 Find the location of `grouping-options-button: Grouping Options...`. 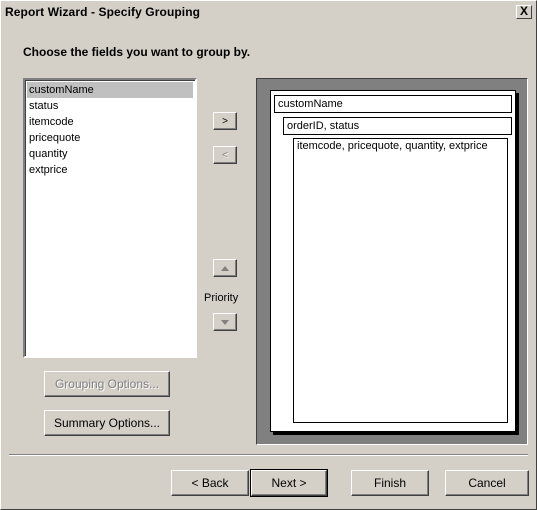

grouping-options-button: Grouping Options... is located at coordinates (107, 384).